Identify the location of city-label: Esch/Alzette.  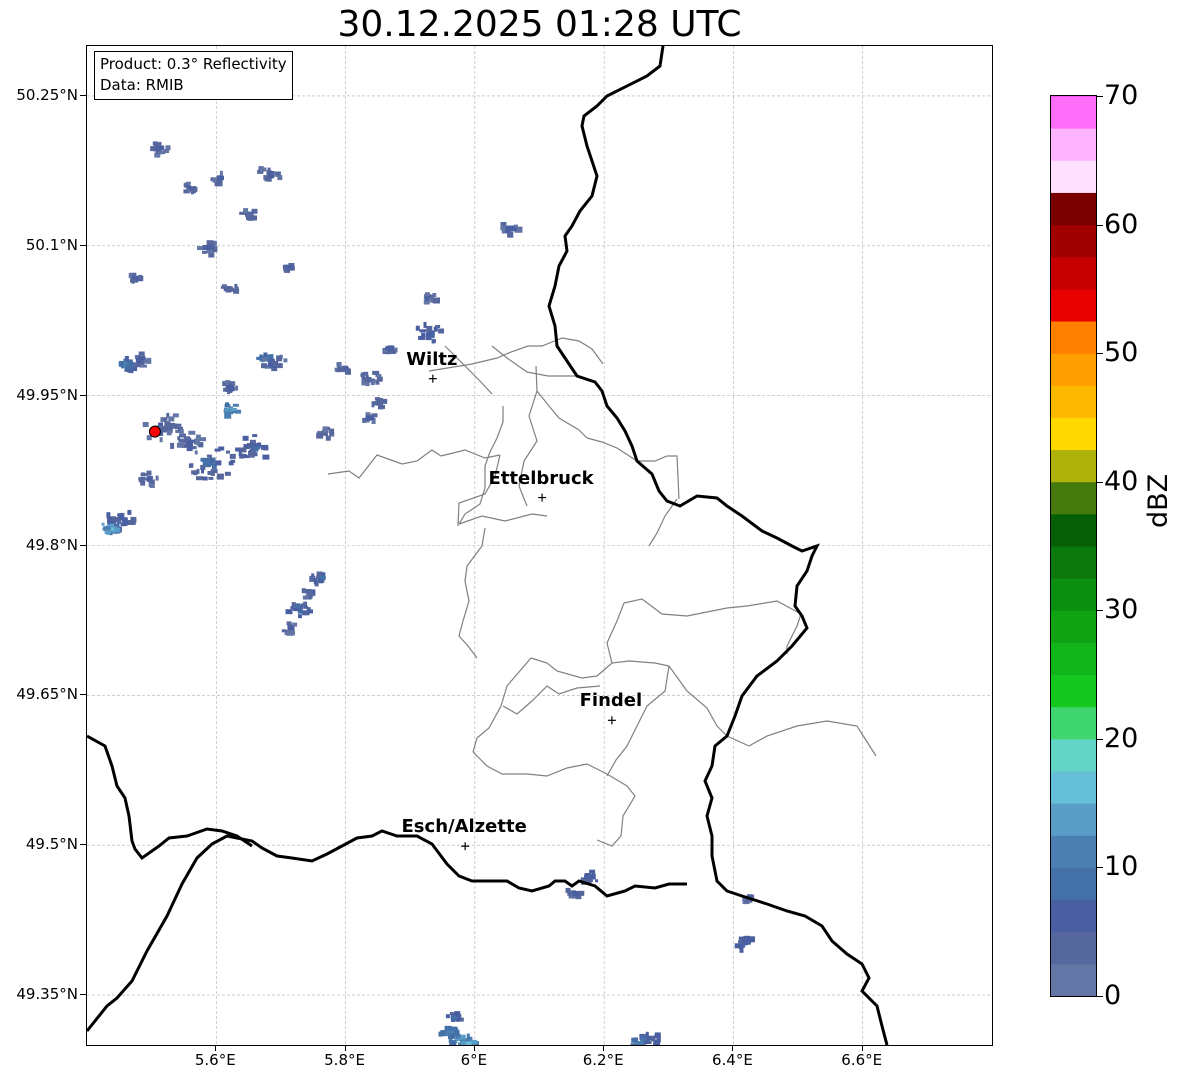
(464, 827).